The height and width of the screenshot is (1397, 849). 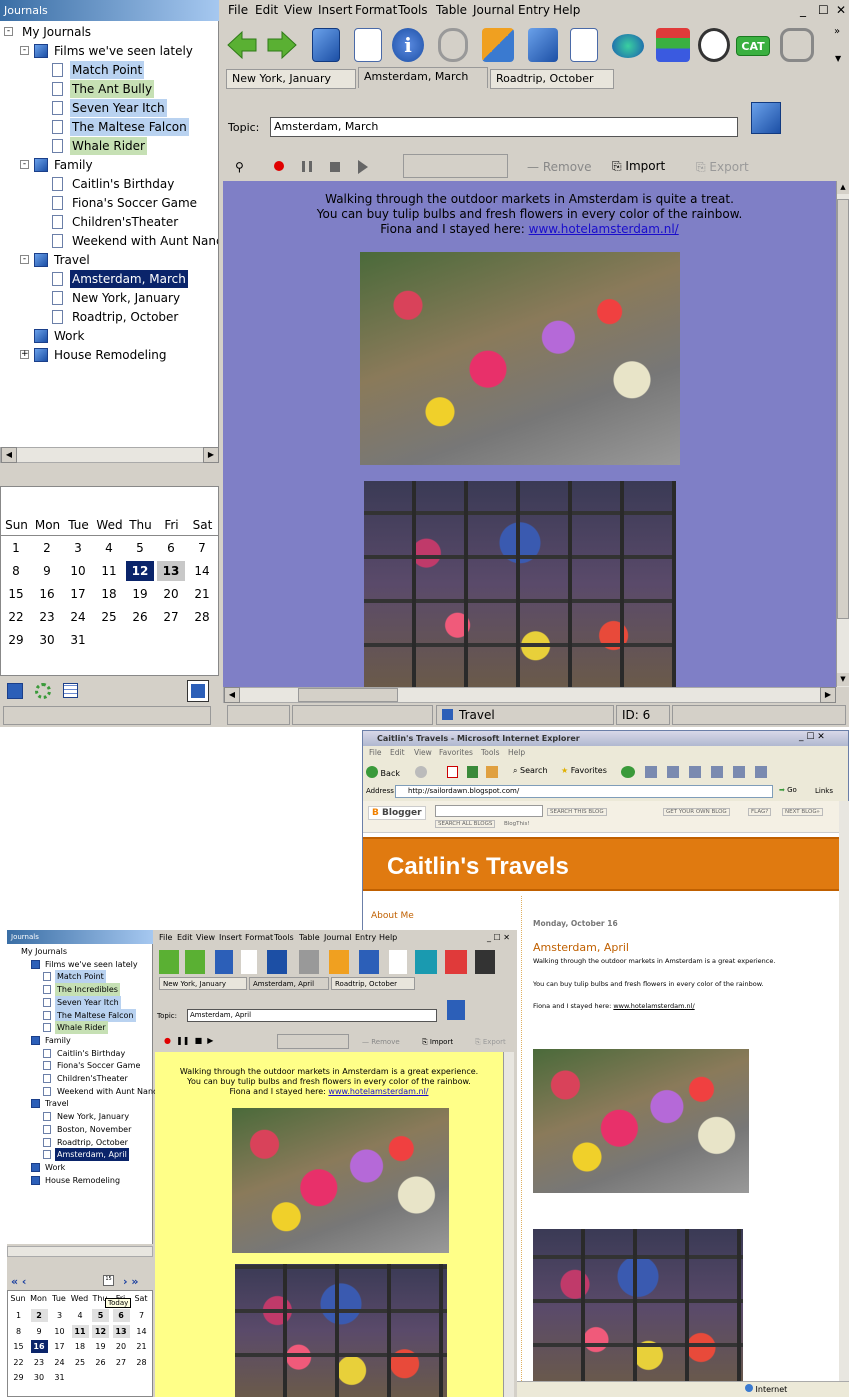 I want to click on database-icon, so click(x=628, y=46).